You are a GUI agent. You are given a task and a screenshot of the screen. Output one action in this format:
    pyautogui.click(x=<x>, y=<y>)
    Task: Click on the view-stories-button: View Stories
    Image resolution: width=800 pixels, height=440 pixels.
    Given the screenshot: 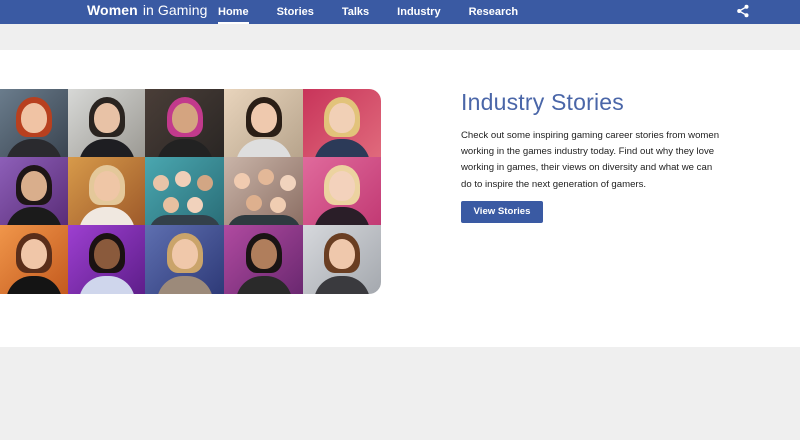 What is the action you would take?
    pyautogui.click(x=502, y=211)
    